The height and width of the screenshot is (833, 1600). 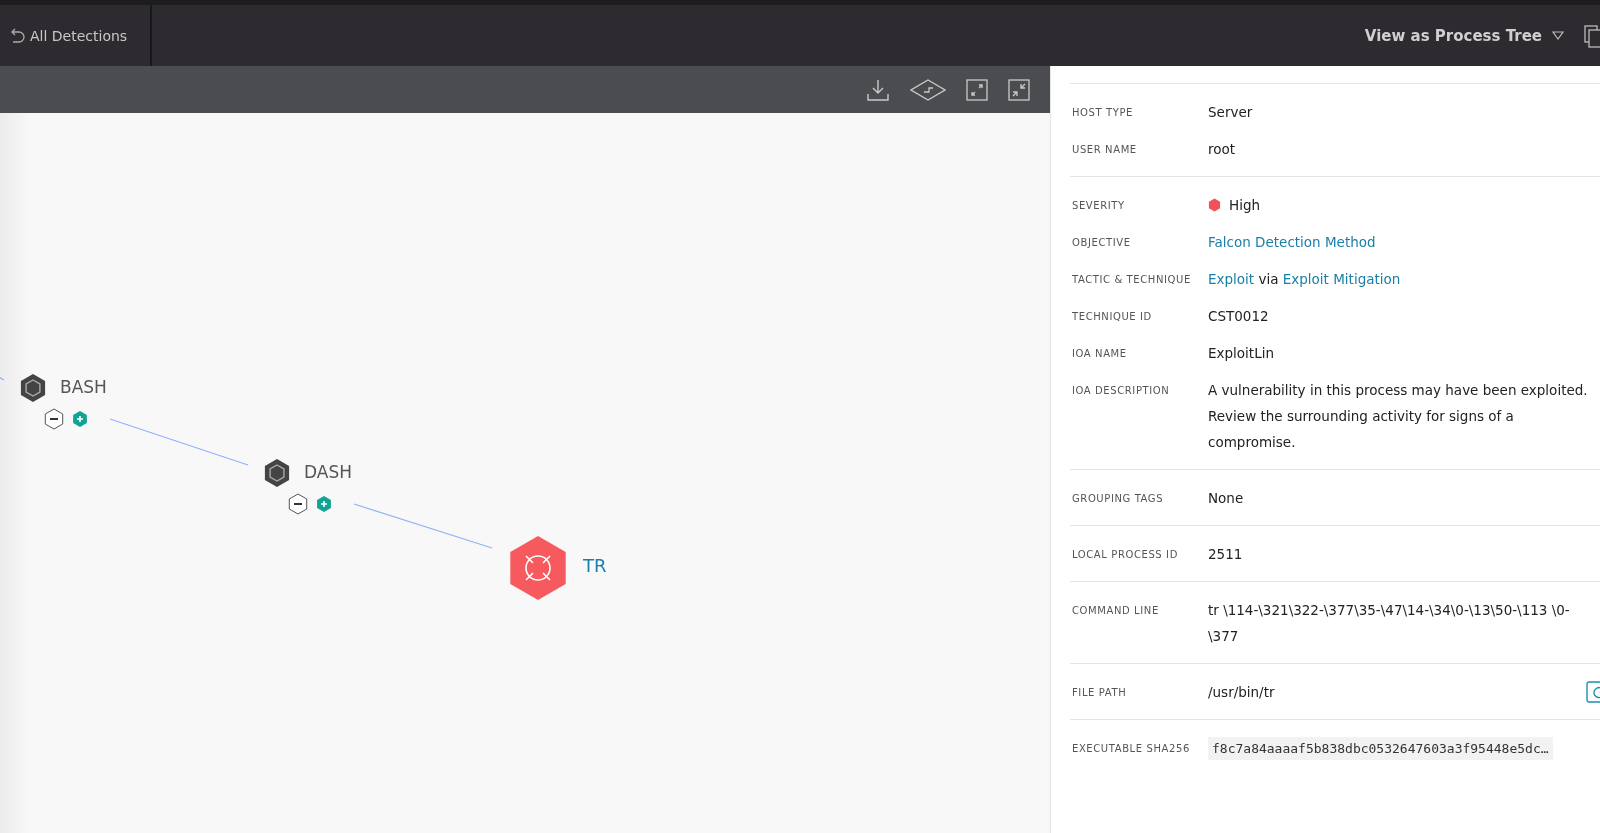 What do you see at coordinates (595, 565) in the screenshot?
I see `node-label: TR` at bounding box center [595, 565].